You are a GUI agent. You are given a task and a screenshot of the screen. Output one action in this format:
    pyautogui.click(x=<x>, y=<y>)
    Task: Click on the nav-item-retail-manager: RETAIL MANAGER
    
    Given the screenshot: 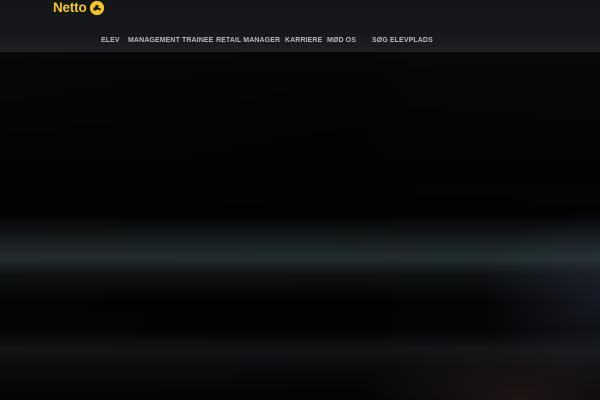 What is the action you would take?
    pyautogui.click(x=248, y=41)
    